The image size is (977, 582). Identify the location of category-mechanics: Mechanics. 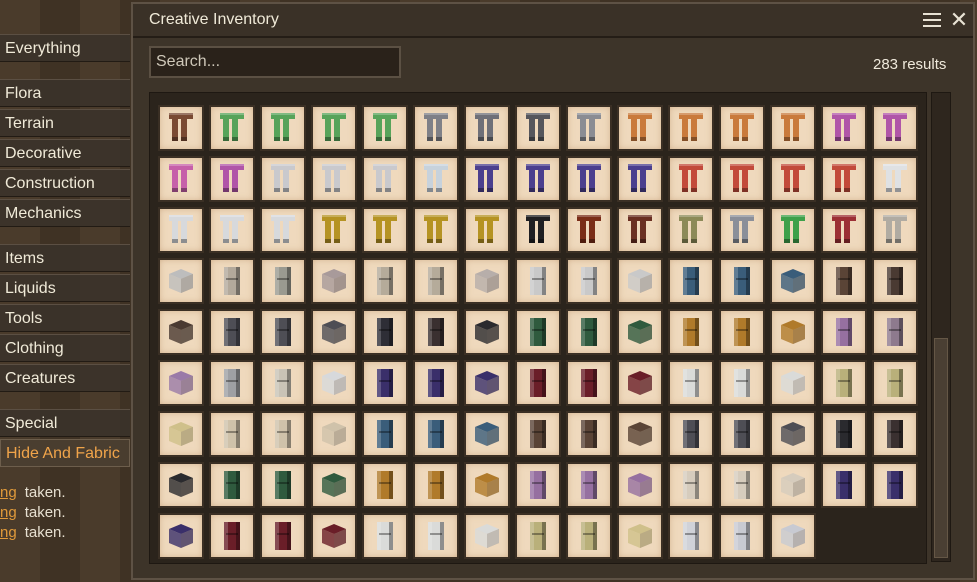
(65, 213).